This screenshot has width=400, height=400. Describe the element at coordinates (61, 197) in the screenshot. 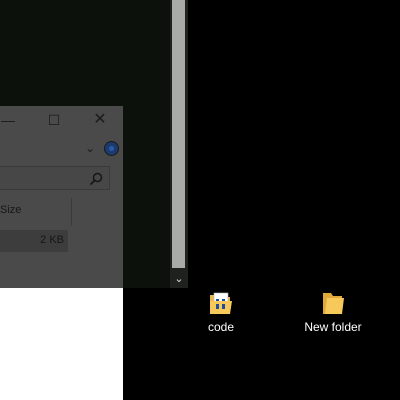

I see `file-explorer-window: — ☐ ✕ ⌄ Size 2 KB` at that location.